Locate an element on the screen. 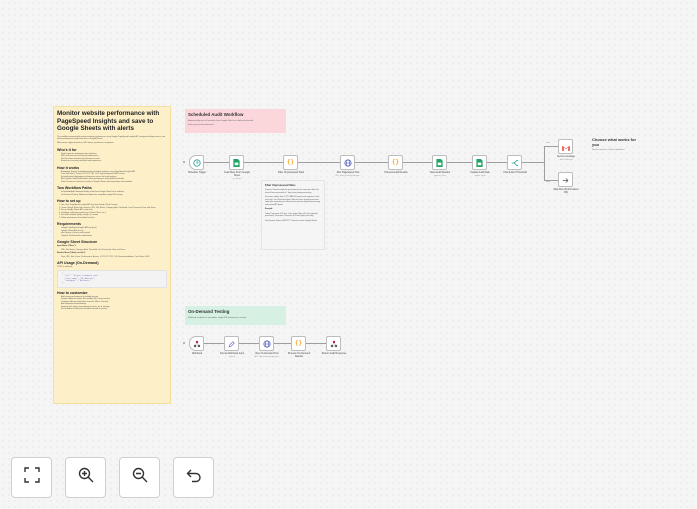 This screenshot has height=509, width=697. reset-zoom-button is located at coordinates (193, 477).